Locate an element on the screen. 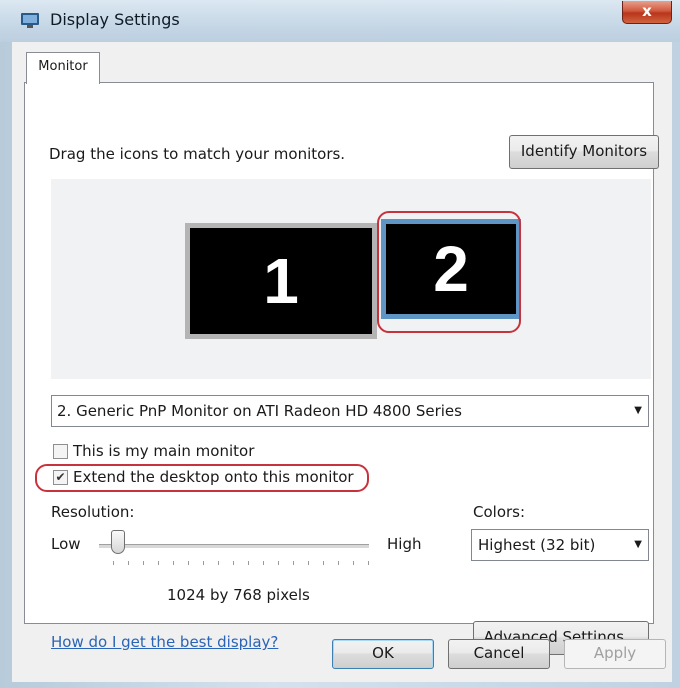 This screenshot has width=680, height=688. resolution-low-label: Low is located at coordinates (66, 544).